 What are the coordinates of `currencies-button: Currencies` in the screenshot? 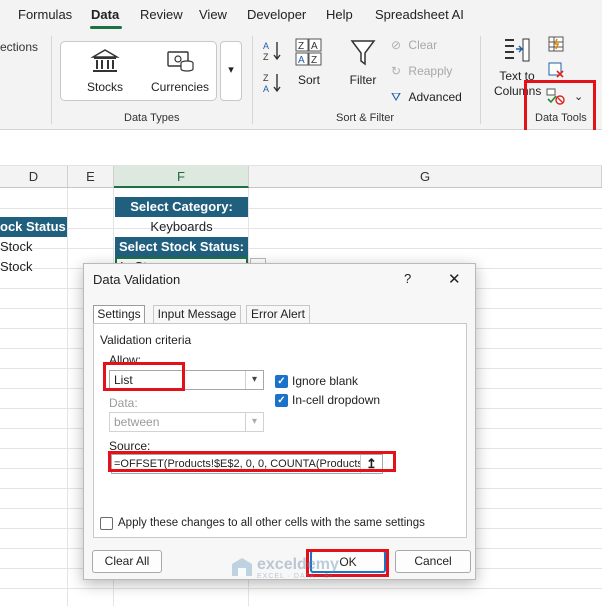 It's located at (180, 71).